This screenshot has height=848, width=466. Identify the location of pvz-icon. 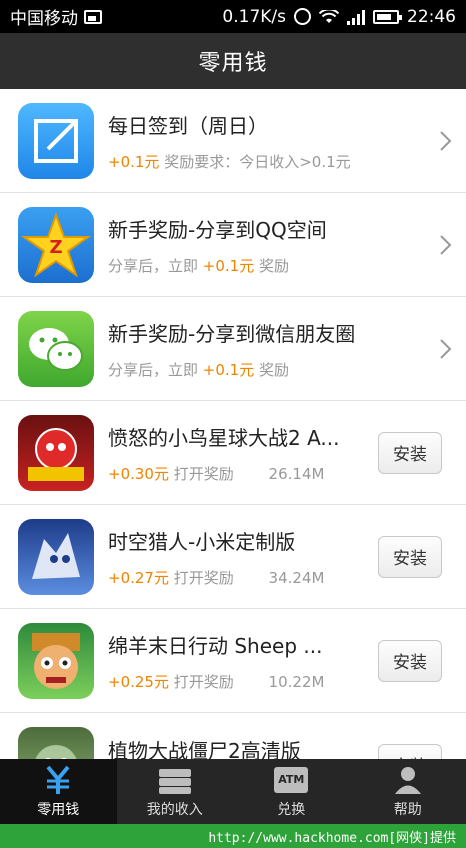
(56, 742).